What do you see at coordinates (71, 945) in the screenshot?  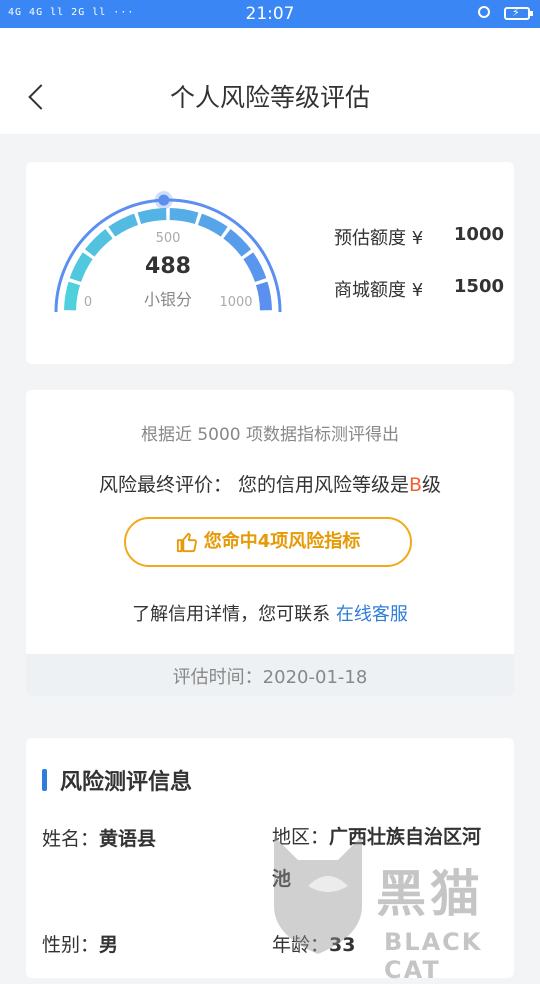 I see `gender-label: 性别：` at bounding box center [71, 945].